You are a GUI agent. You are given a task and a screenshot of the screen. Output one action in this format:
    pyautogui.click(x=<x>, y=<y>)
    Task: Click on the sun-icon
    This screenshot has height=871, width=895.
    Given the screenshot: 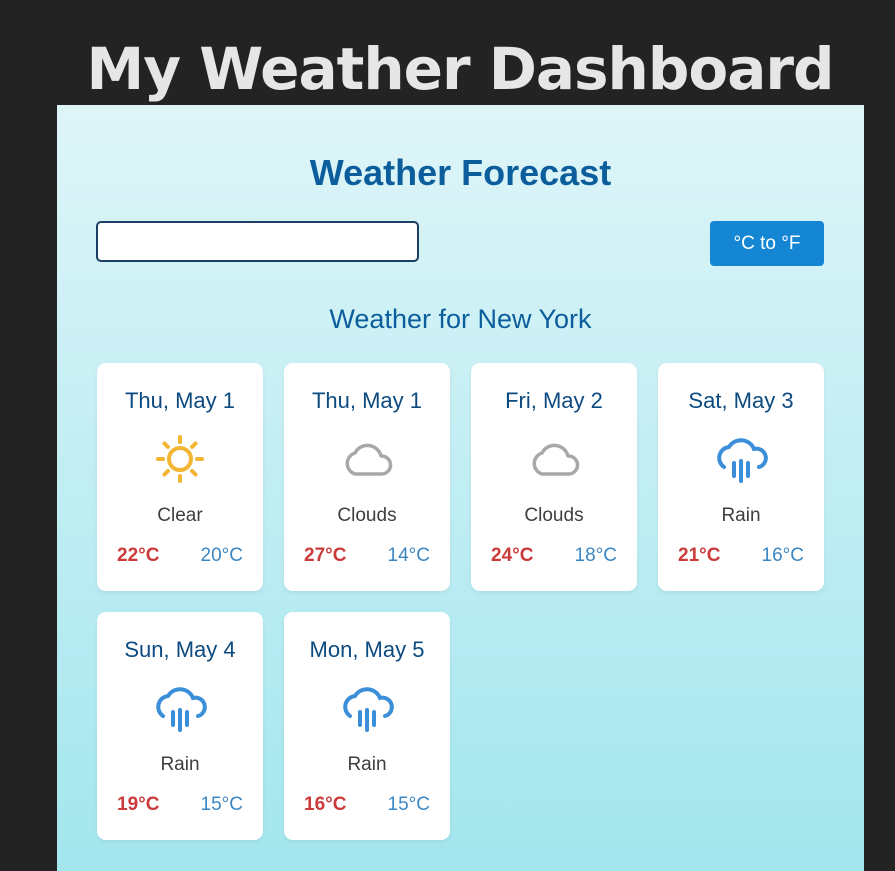 What is the action you would take?
    pyautogui.click(x=180, y=459)
    